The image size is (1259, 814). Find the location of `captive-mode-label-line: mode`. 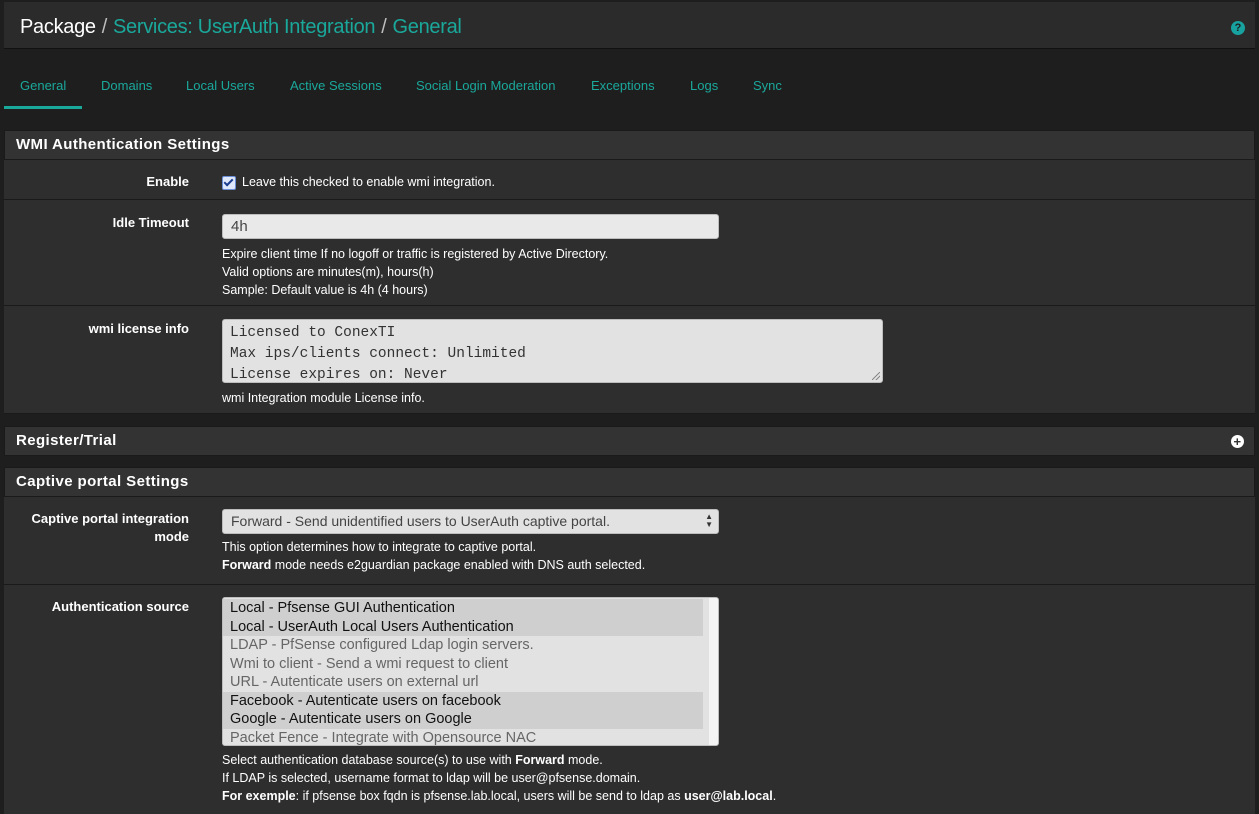

captive-mode-label-line: mode is located at coordinates (171, 536).